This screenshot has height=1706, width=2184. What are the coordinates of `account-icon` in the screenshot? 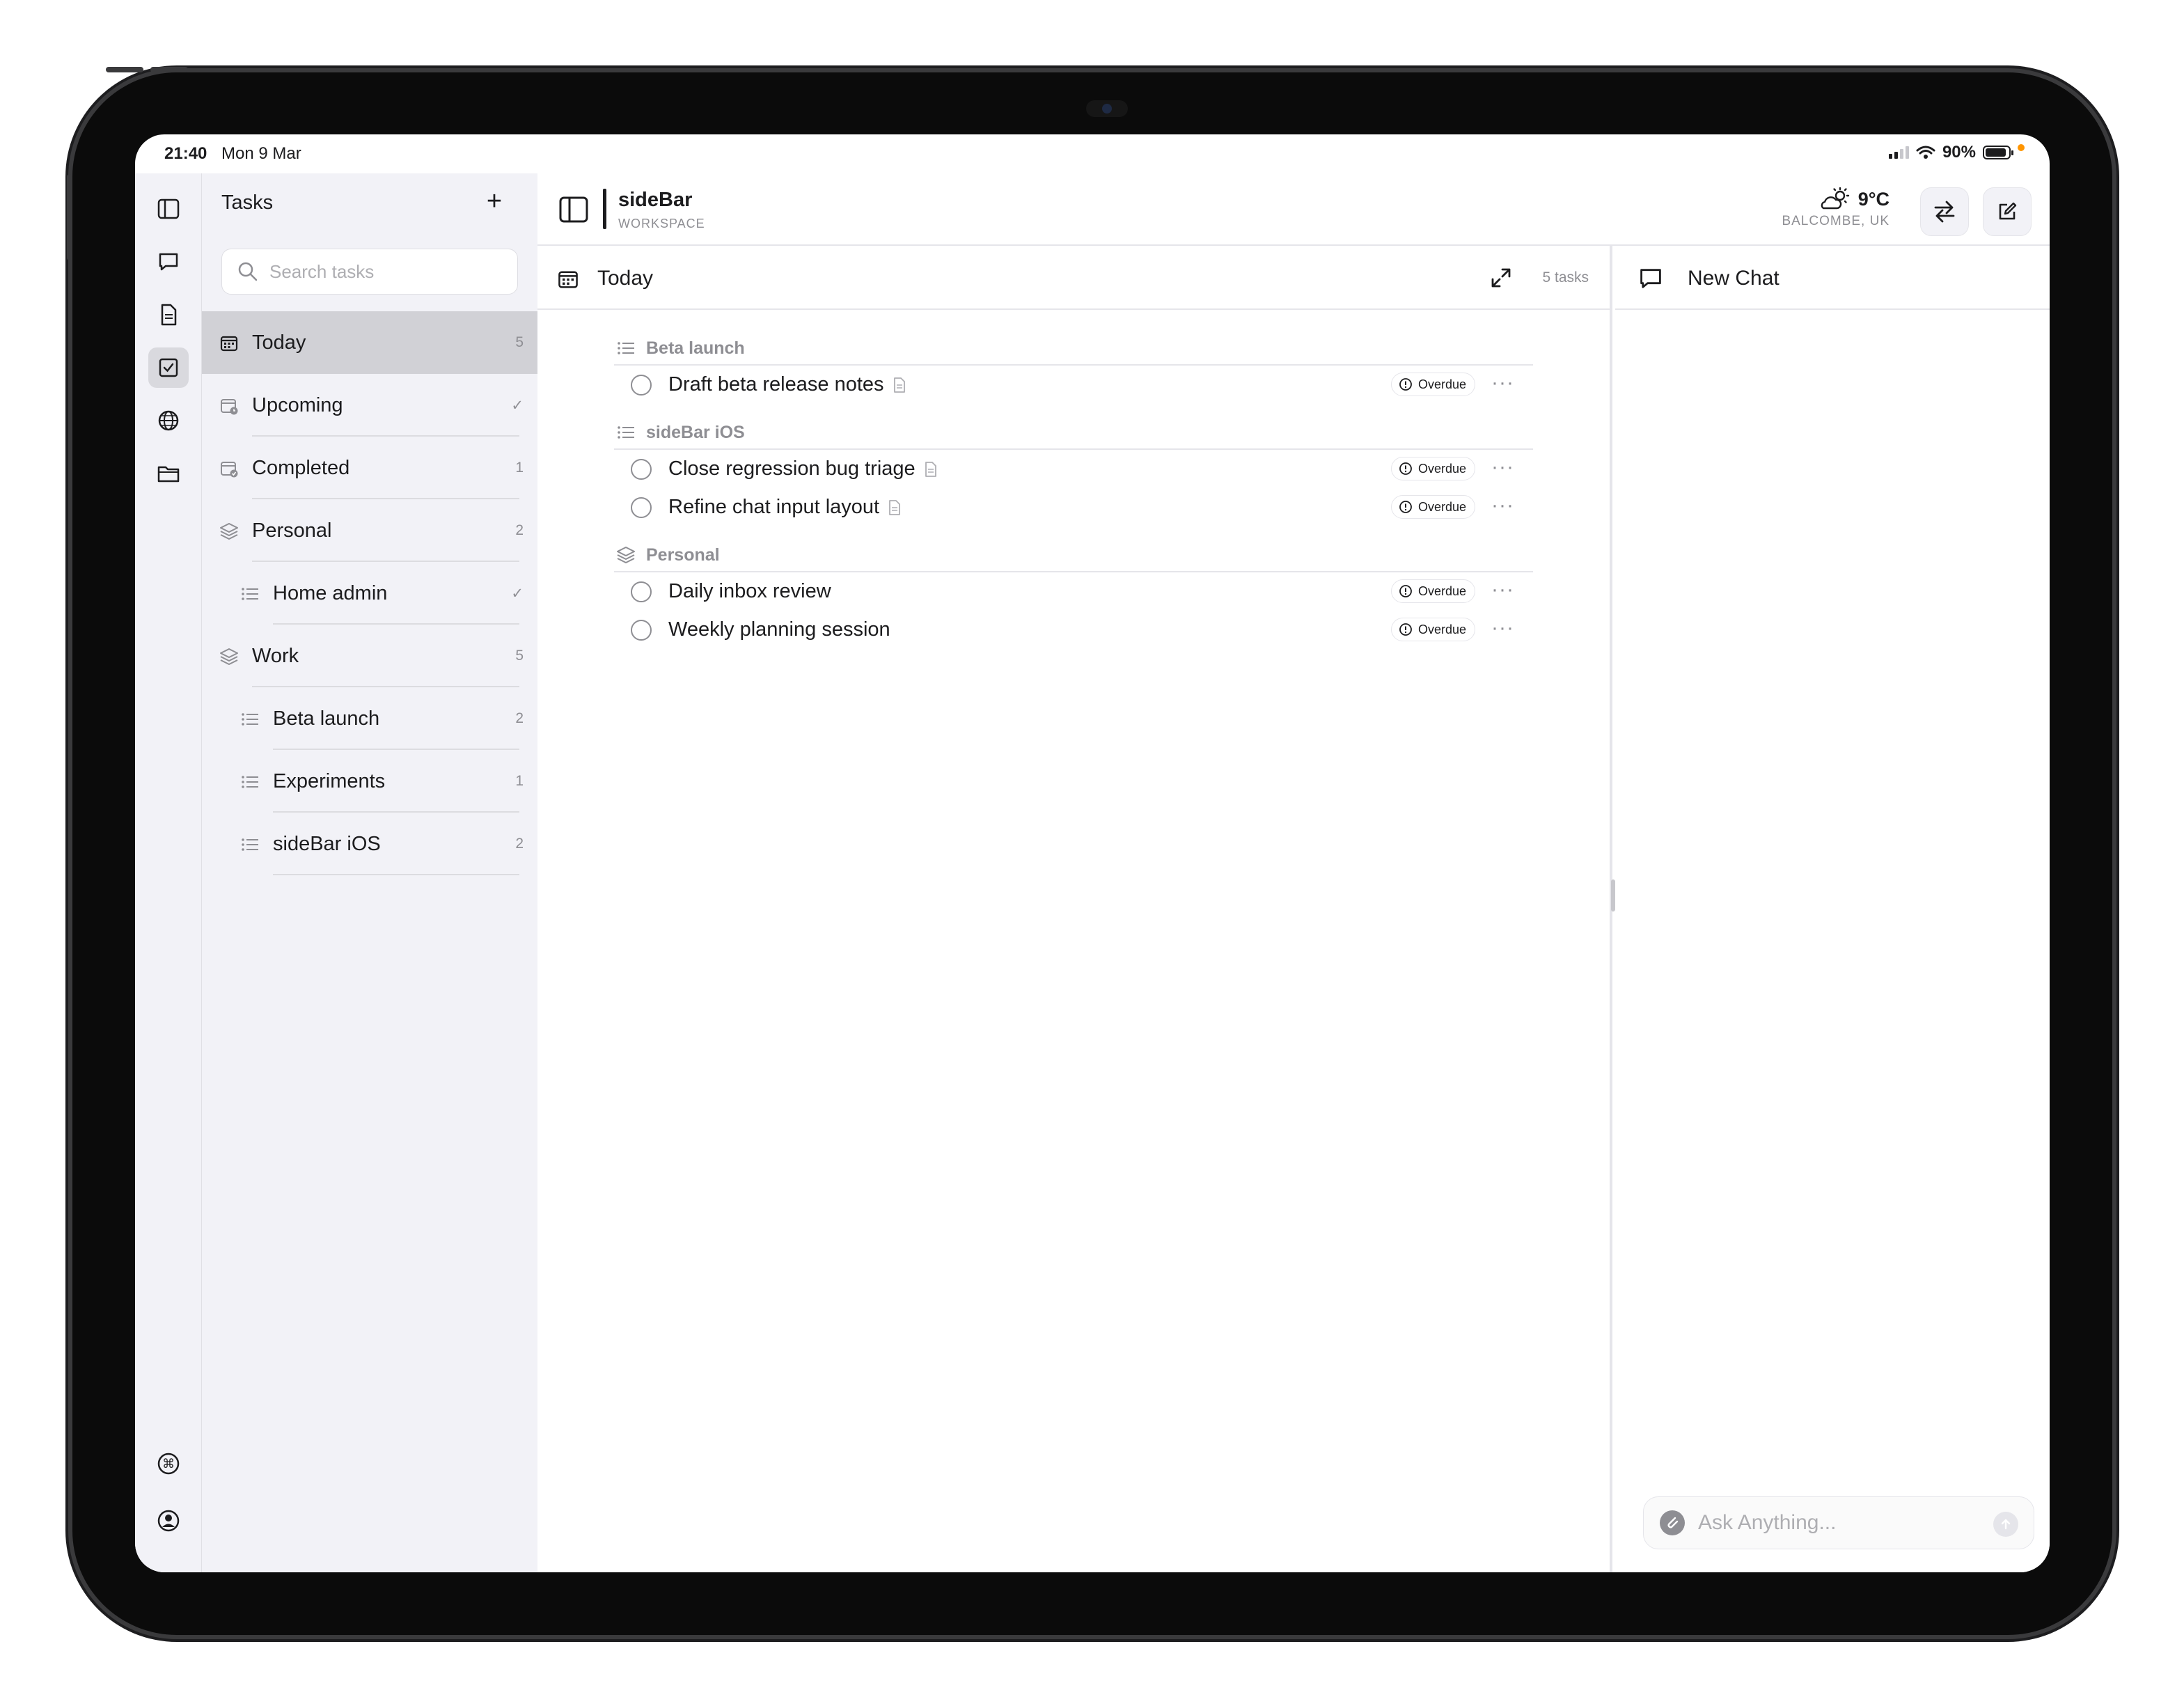 It's located at (168, 1521).